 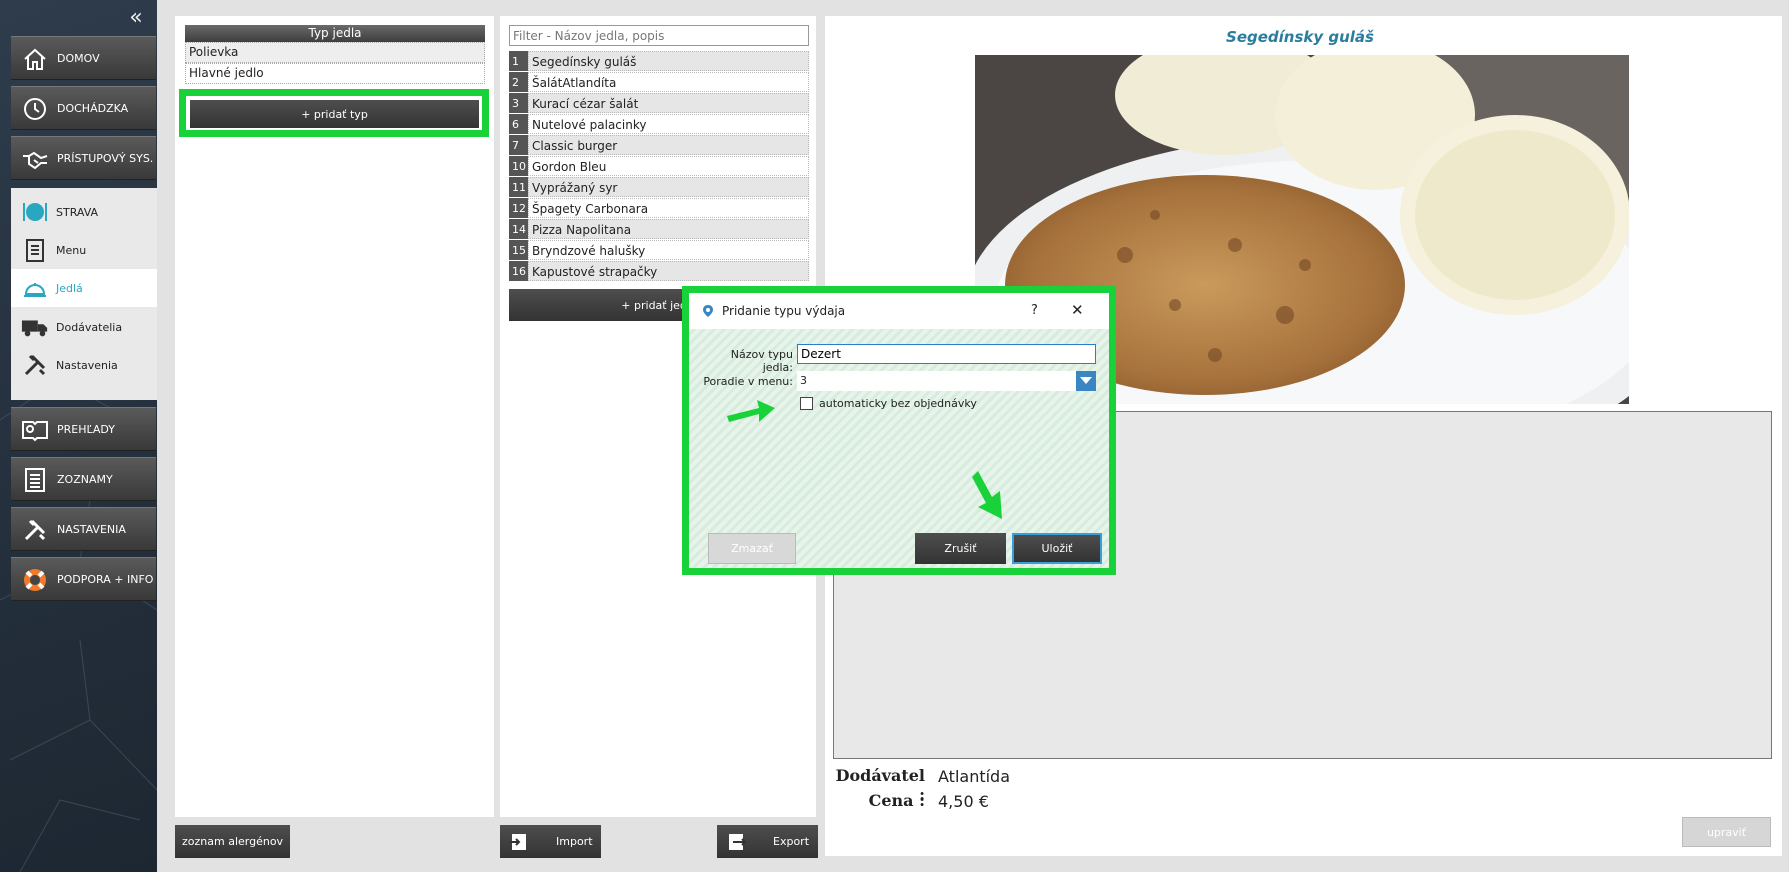 I want to click on food-row: 11 Vyprážaný syr, so click(x=659, y=187).